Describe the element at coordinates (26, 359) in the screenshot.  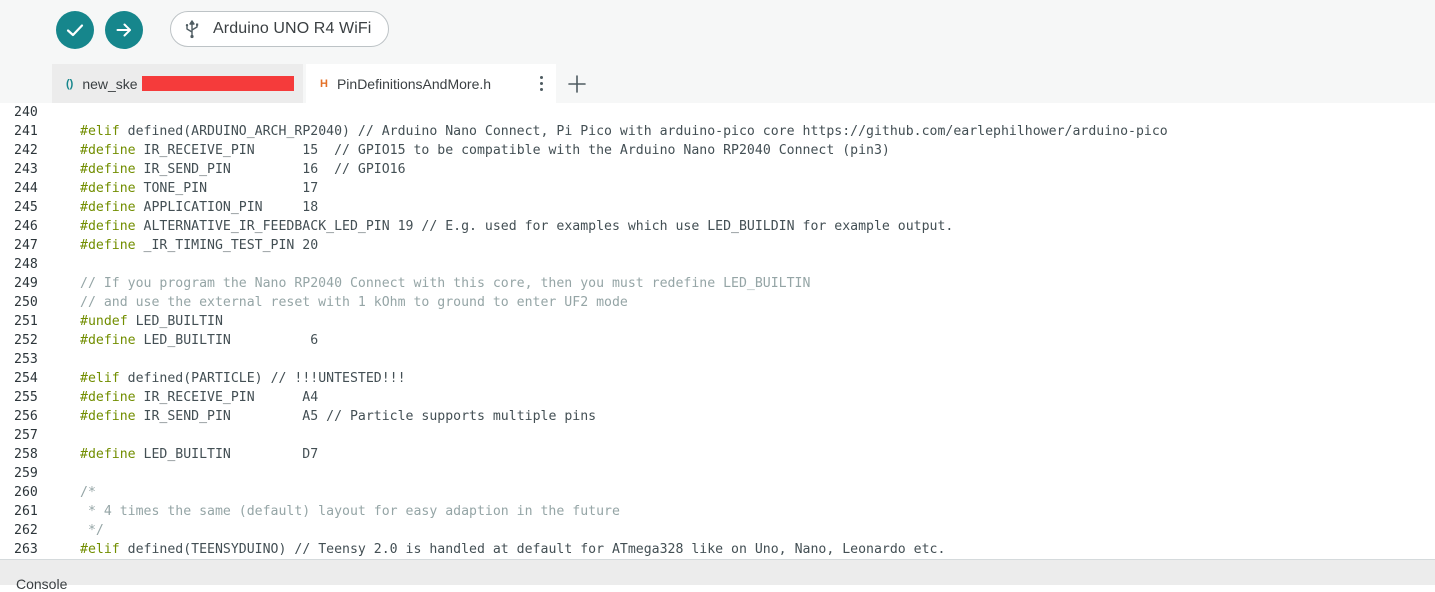
I see `line-number: 253` at that location.